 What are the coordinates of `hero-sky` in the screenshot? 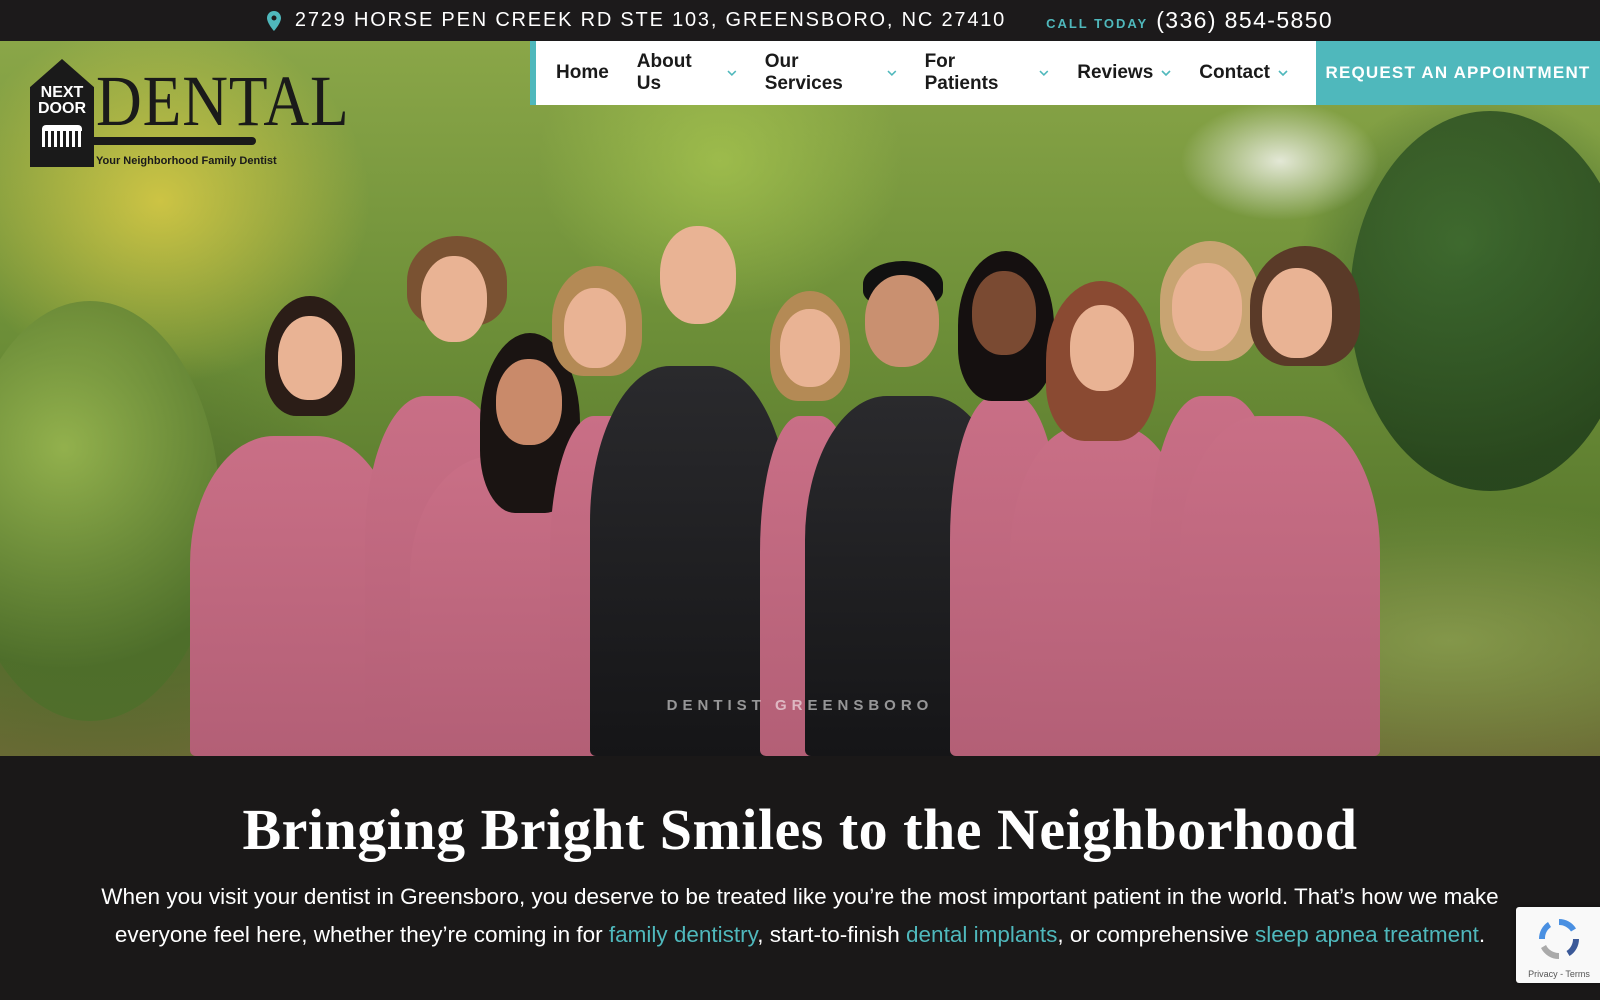 It's located at (1280, 161).